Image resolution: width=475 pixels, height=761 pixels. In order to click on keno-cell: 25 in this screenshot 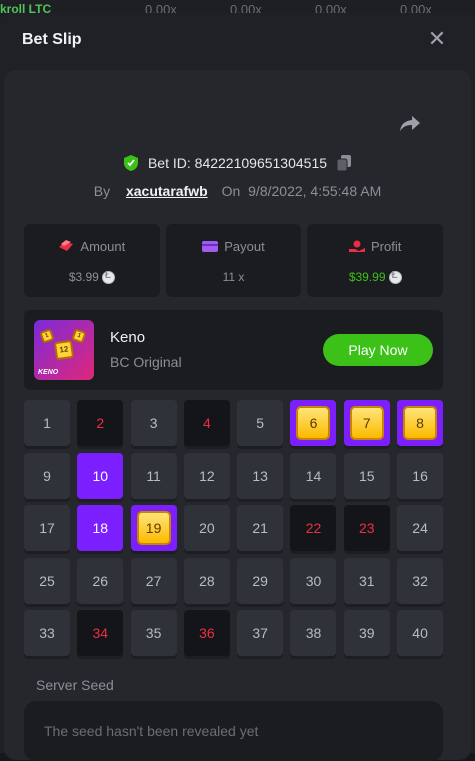, I will do `click(47, 581)`.